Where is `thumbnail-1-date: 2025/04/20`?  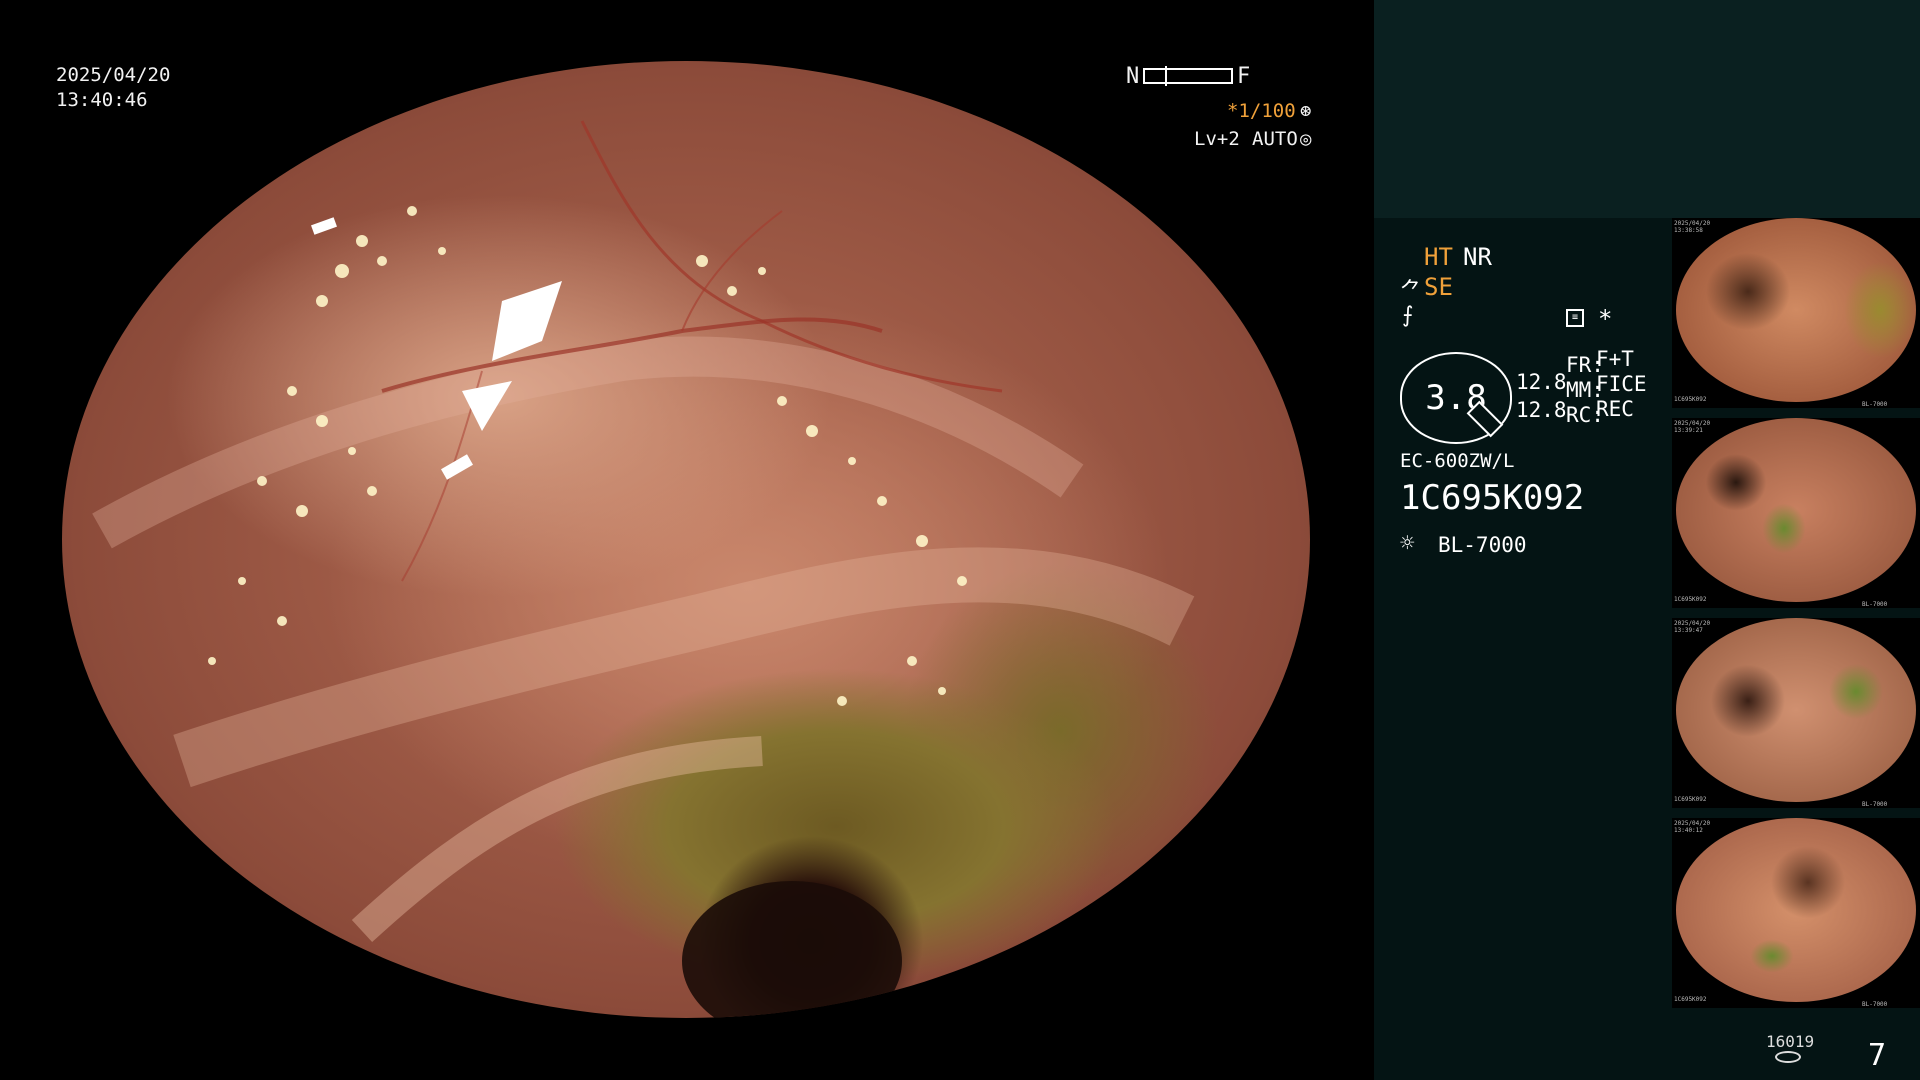
thumbnail-1-date: 2025/04/20 is located at coordinates (1692, 223).